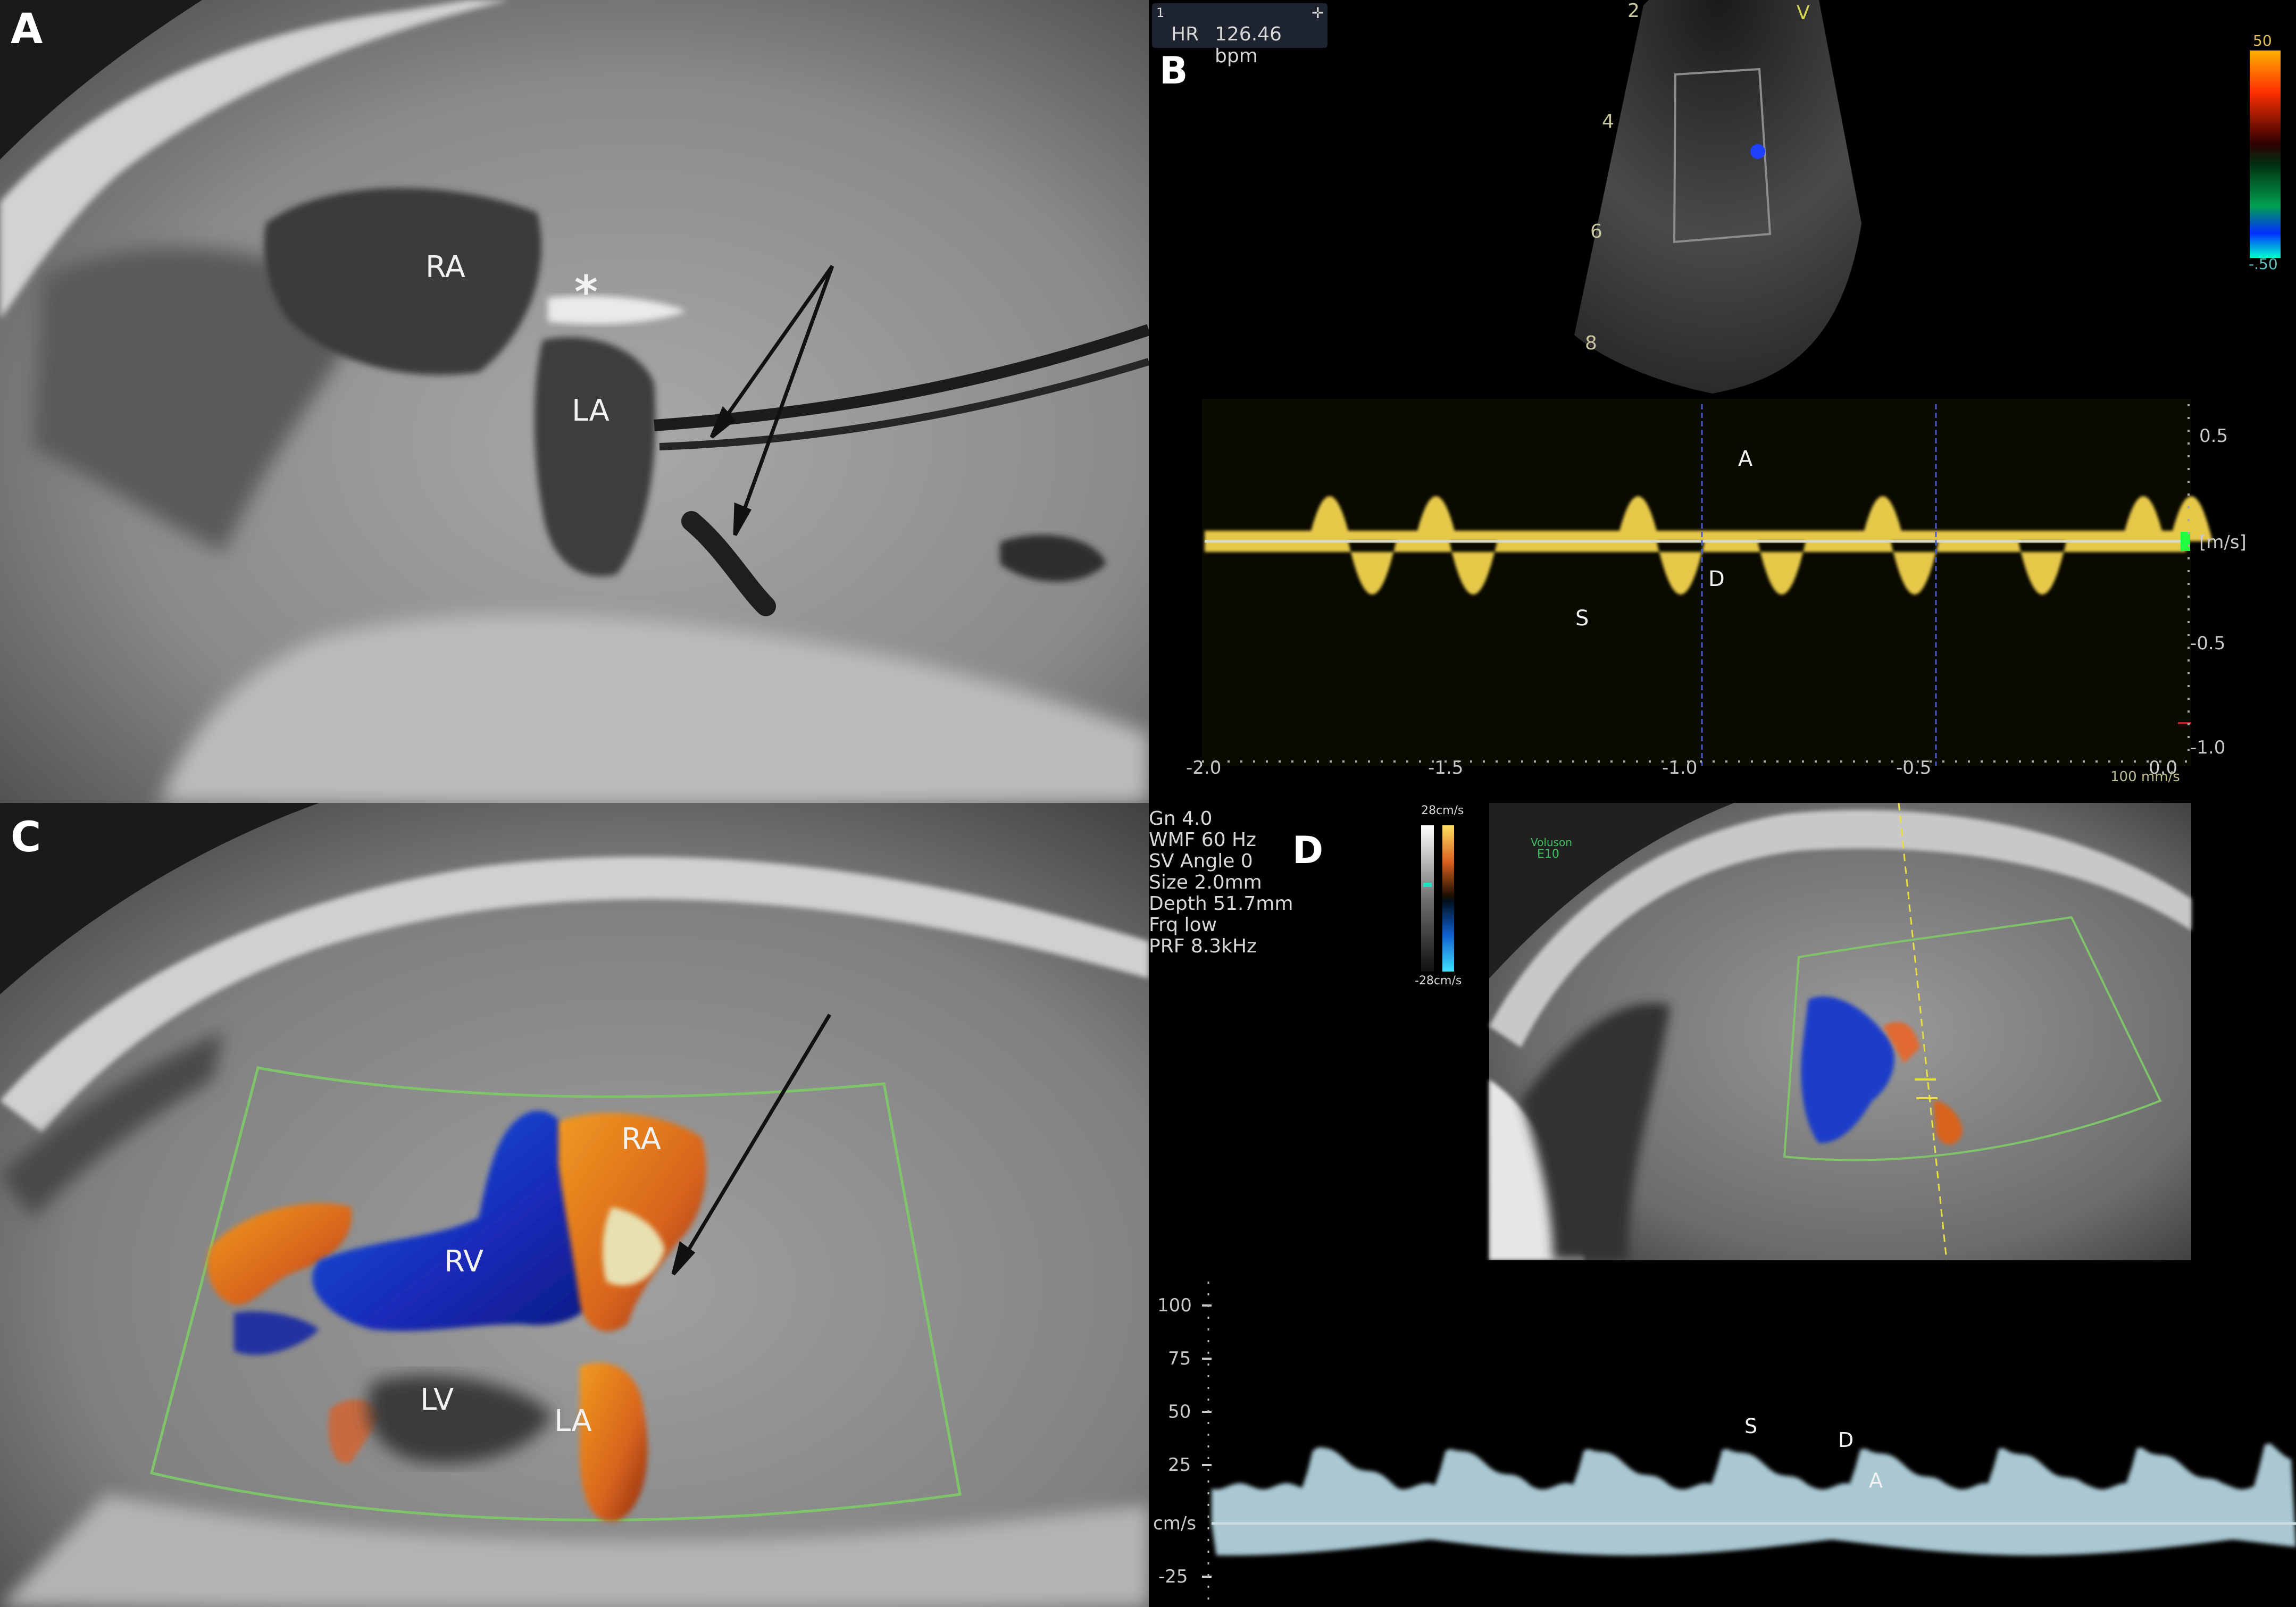 The width and height of the screenshot is (2296, 1607). I want to click on setting-depth: Depth 51.7mm, so click(1221, 904).